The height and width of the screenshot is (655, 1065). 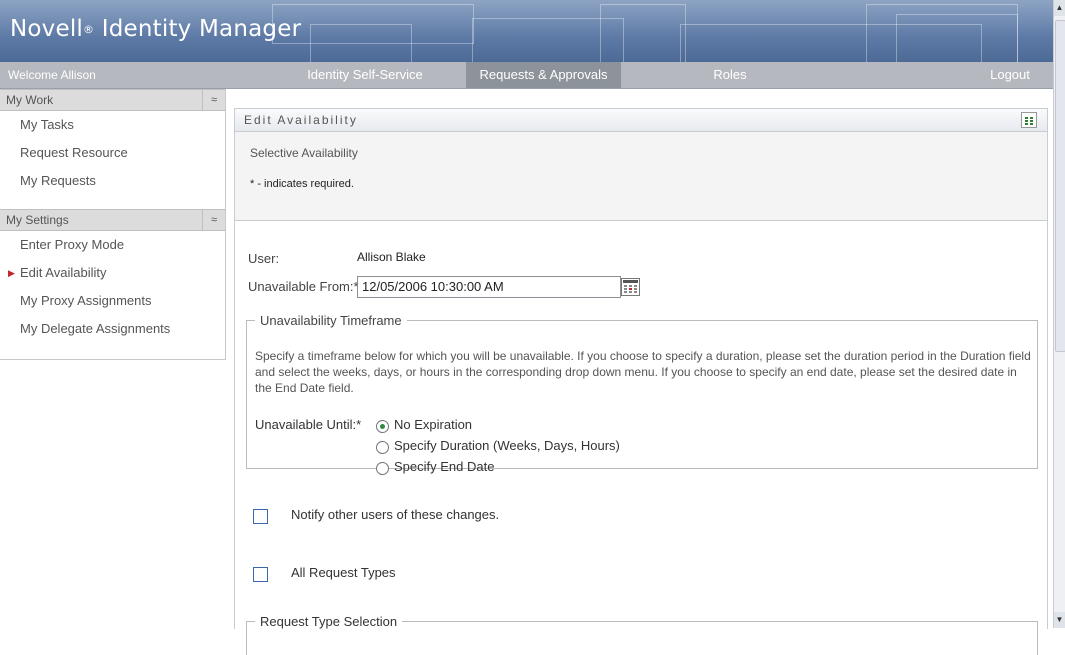 What do you see at coordinates (489, 287) in the screenshot?
I see `unavailable-from-input: 12/05/2006 10:30:00 AM` at bounding box center [489, 287].